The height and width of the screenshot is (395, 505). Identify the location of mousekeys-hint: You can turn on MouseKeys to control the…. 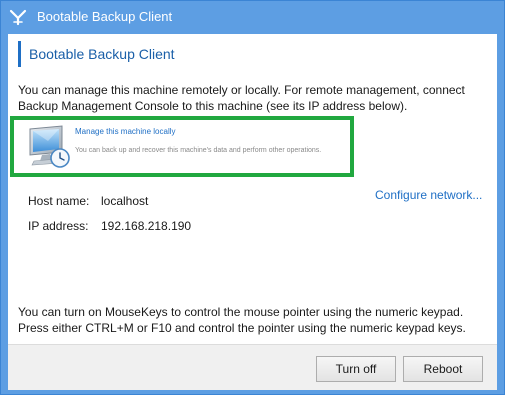
(257, 320).